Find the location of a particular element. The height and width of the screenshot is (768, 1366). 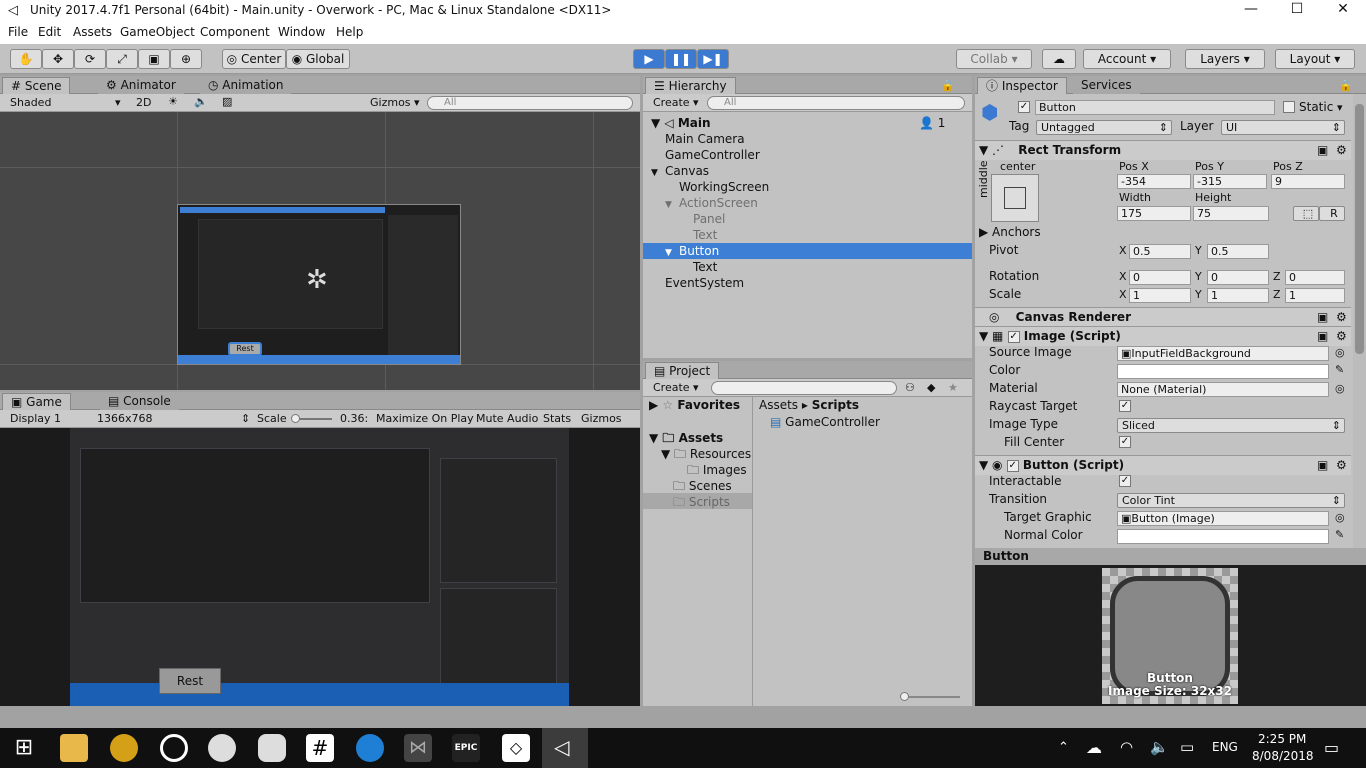

menu-assets: Assets is located at coordinates (92, 32).